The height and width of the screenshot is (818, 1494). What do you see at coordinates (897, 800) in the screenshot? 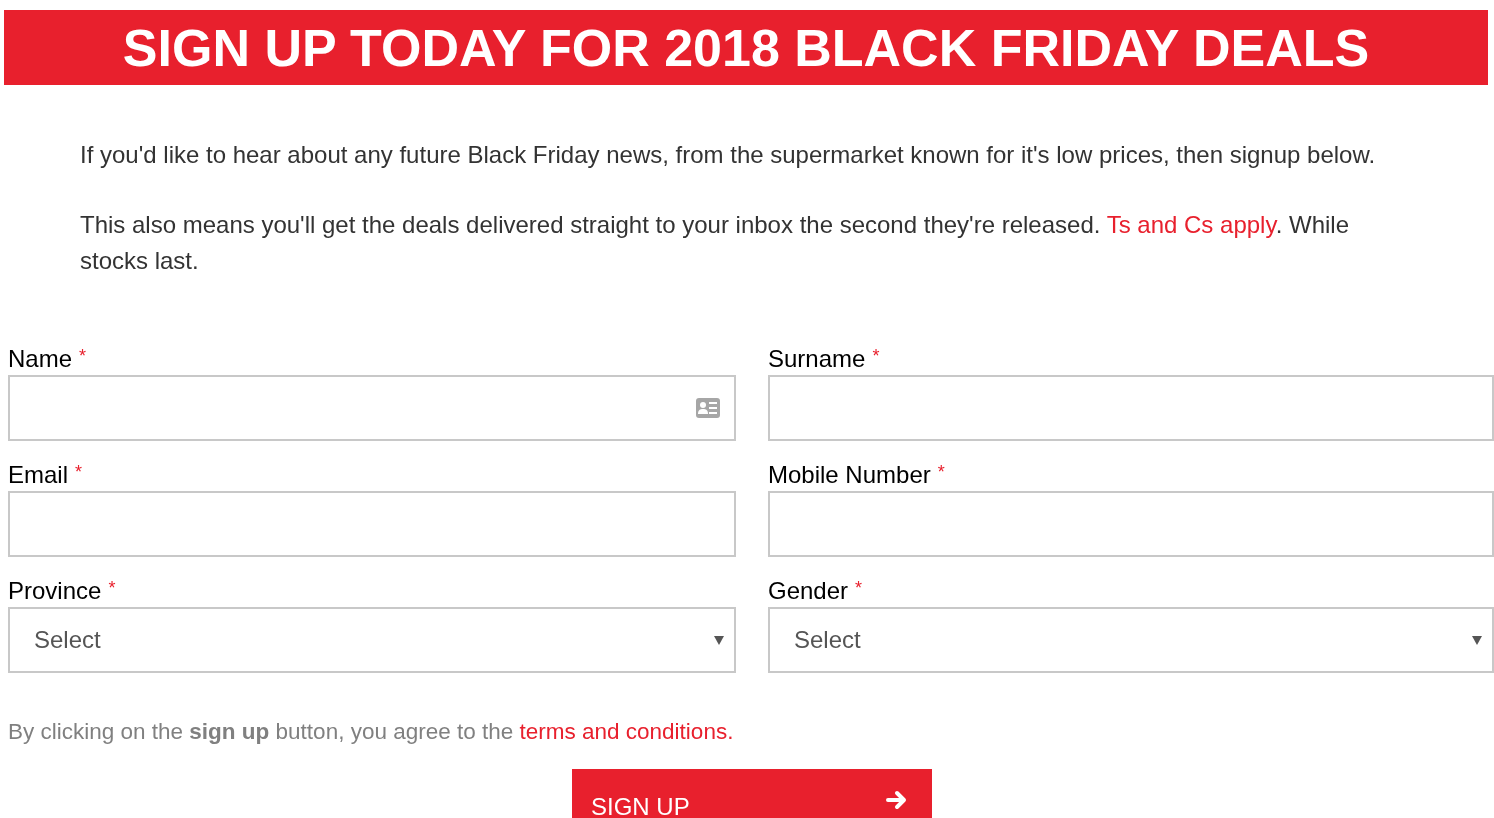
I see `arrow-right-icon` at bounding box center [897, 800].